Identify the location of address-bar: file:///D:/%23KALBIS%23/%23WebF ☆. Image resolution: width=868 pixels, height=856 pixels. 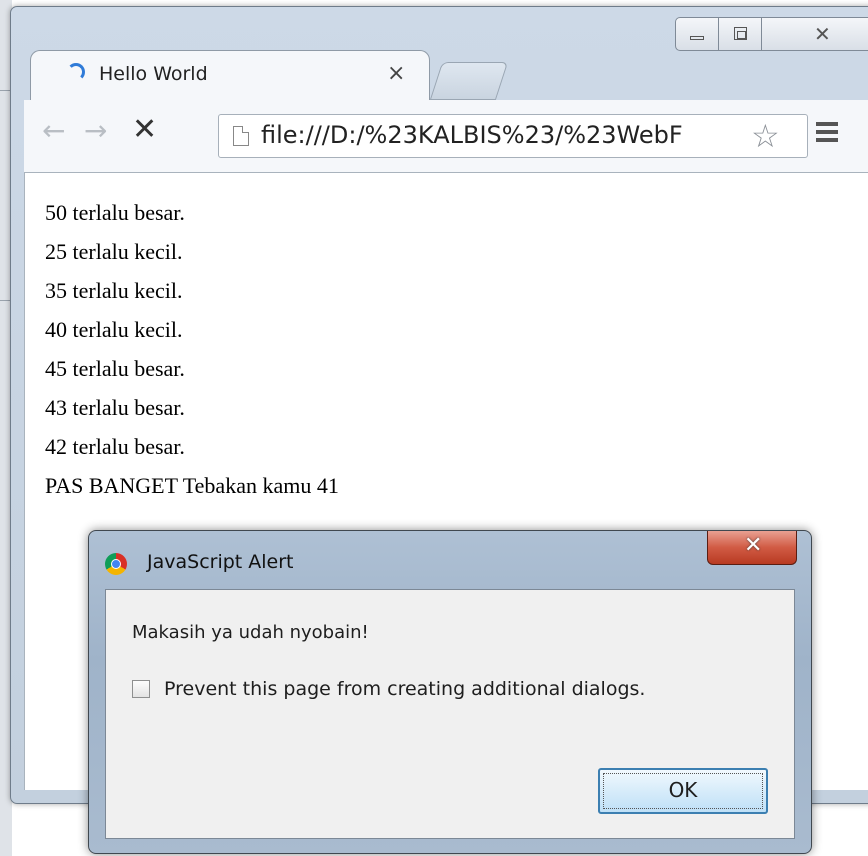
(513, 136).